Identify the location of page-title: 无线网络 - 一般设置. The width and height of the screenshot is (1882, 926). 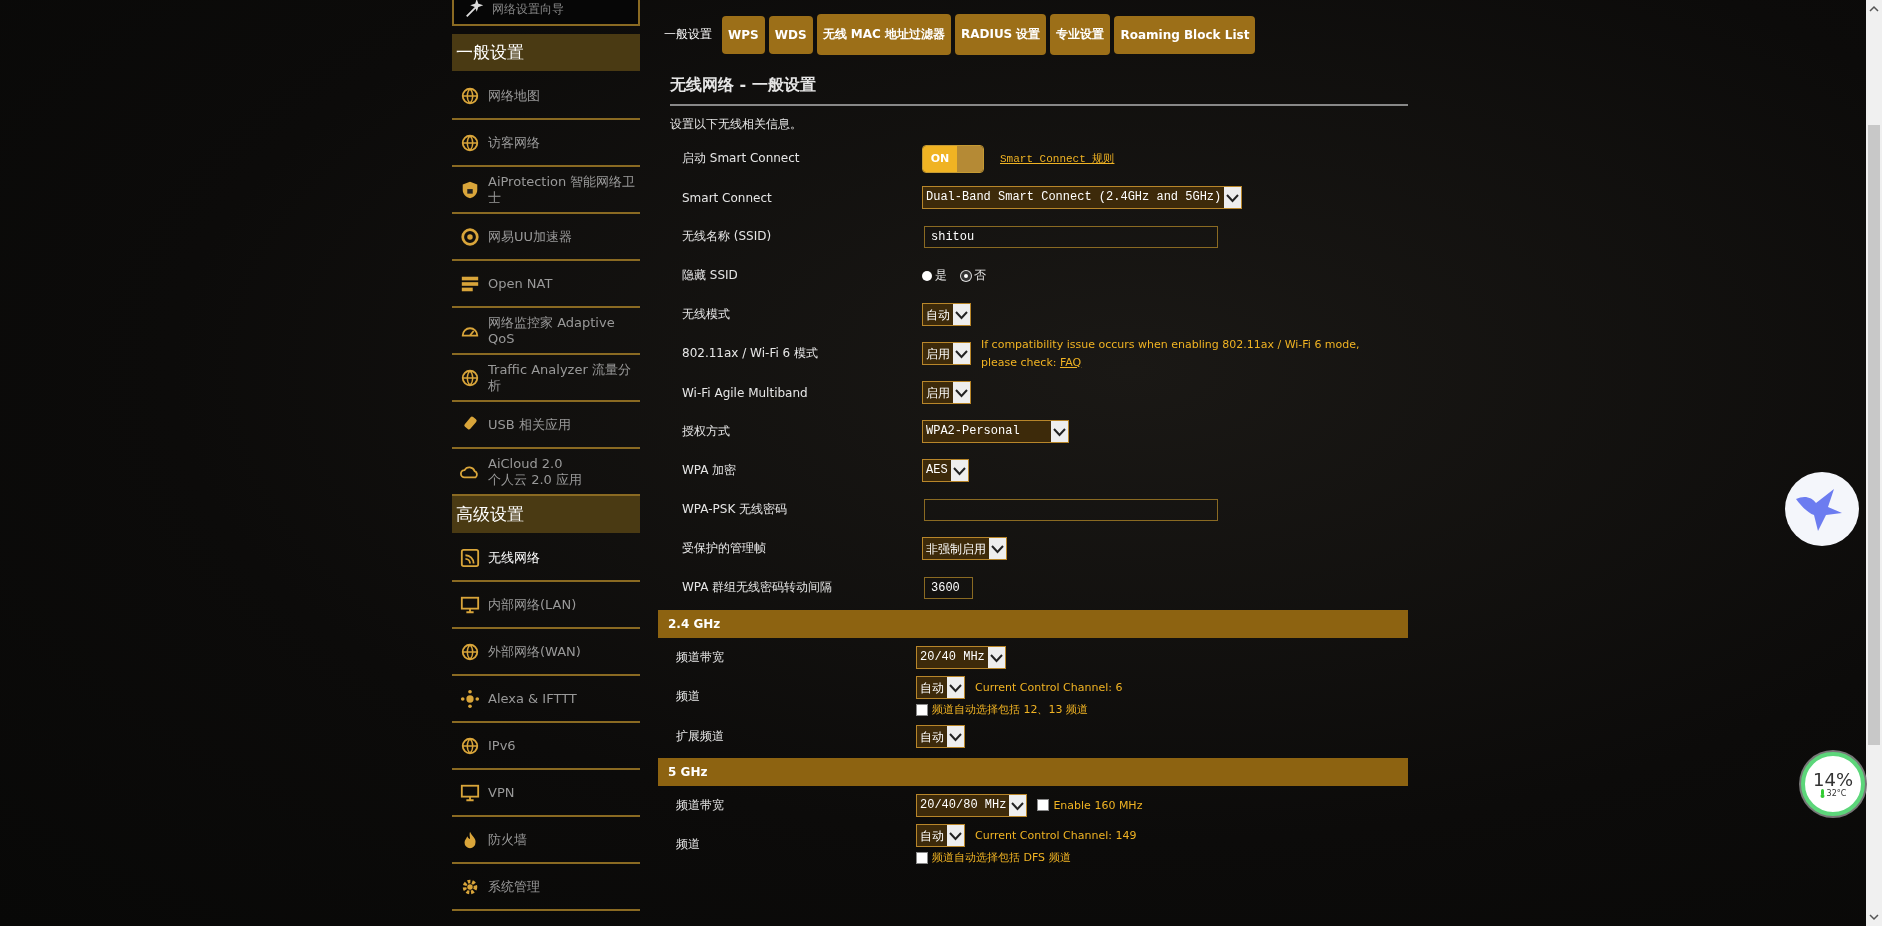
(1039, 90).